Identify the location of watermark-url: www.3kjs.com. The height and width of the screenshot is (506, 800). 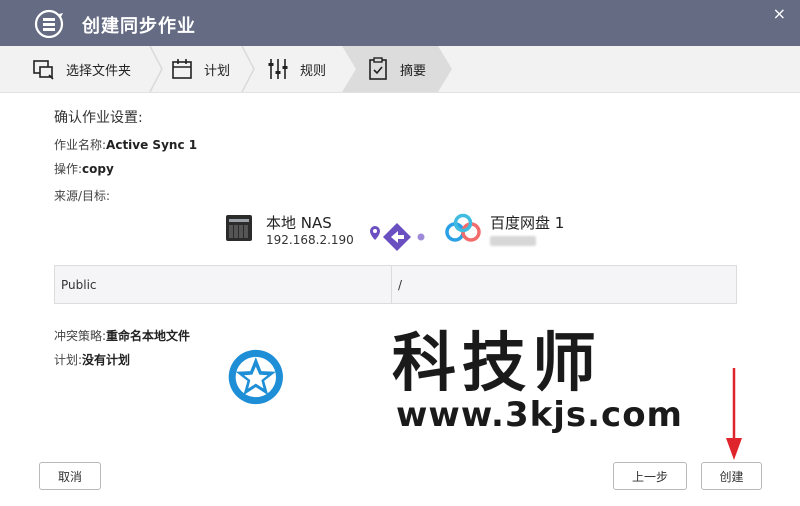
(539, 415).